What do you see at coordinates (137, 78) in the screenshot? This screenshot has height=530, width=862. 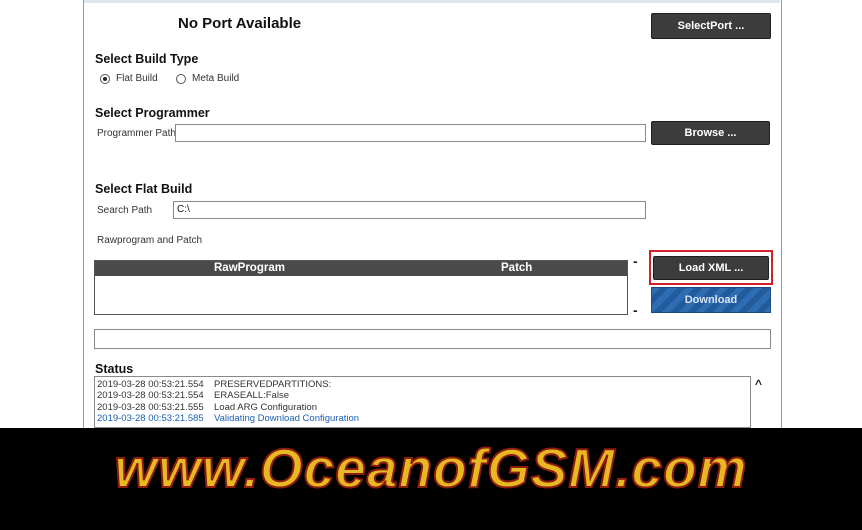 I see `flat-build-label: Flat Build` at bounding box center [137, 78].